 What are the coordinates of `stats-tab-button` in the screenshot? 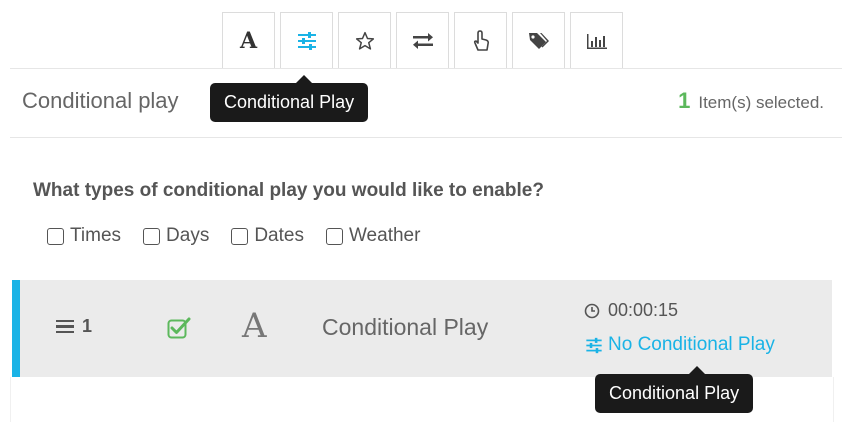 It's located at (596, 40).